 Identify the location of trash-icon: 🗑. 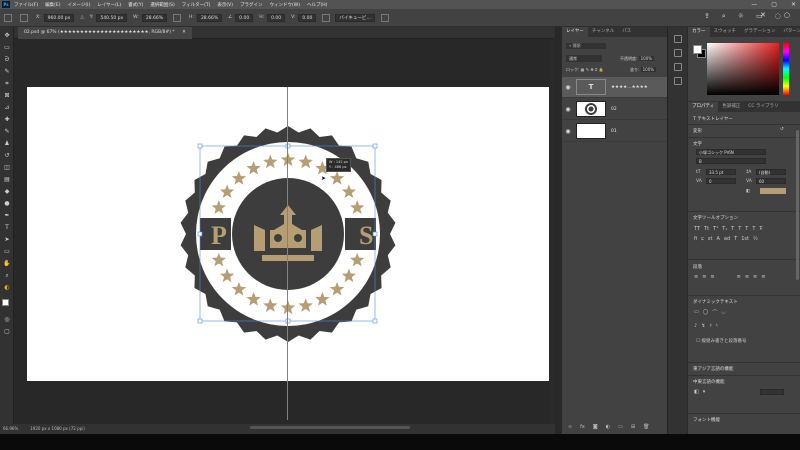
(646, 427).